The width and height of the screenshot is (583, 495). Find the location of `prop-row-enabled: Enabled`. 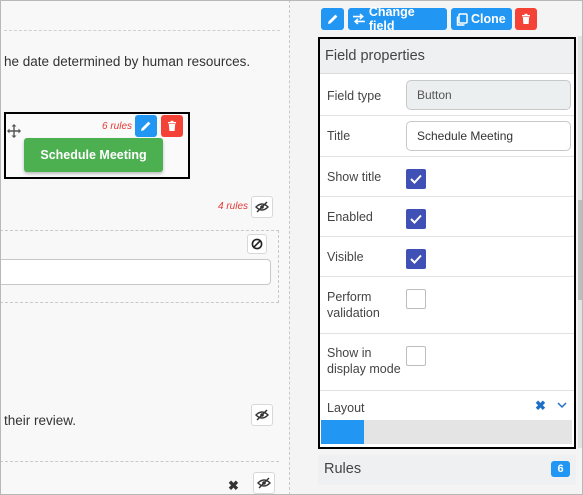

prop-row-enabled: Enabled is located at coordinates (447, 217).